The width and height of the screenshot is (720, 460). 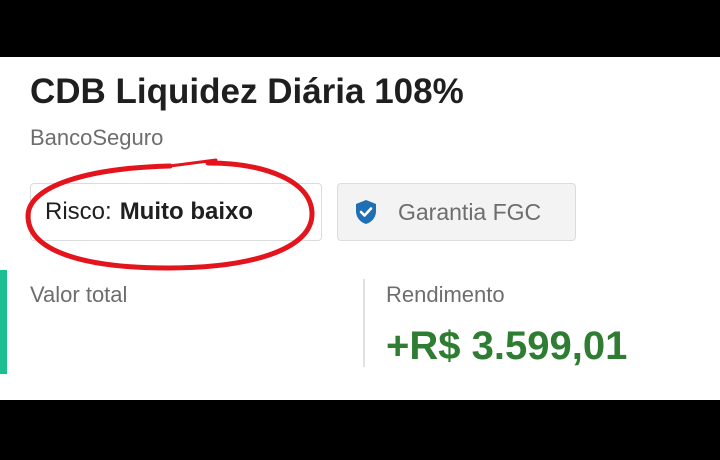 What do you see at coordinates (3, 322) in the screenshot?
I see `accent-bar` at bounding box center [3, 322].